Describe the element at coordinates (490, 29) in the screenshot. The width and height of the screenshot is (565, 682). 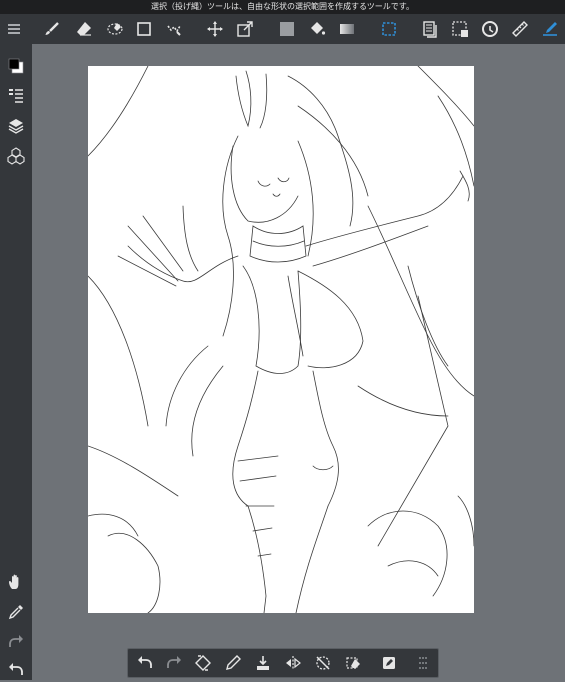
I see `redo-circle-icon` at that location.